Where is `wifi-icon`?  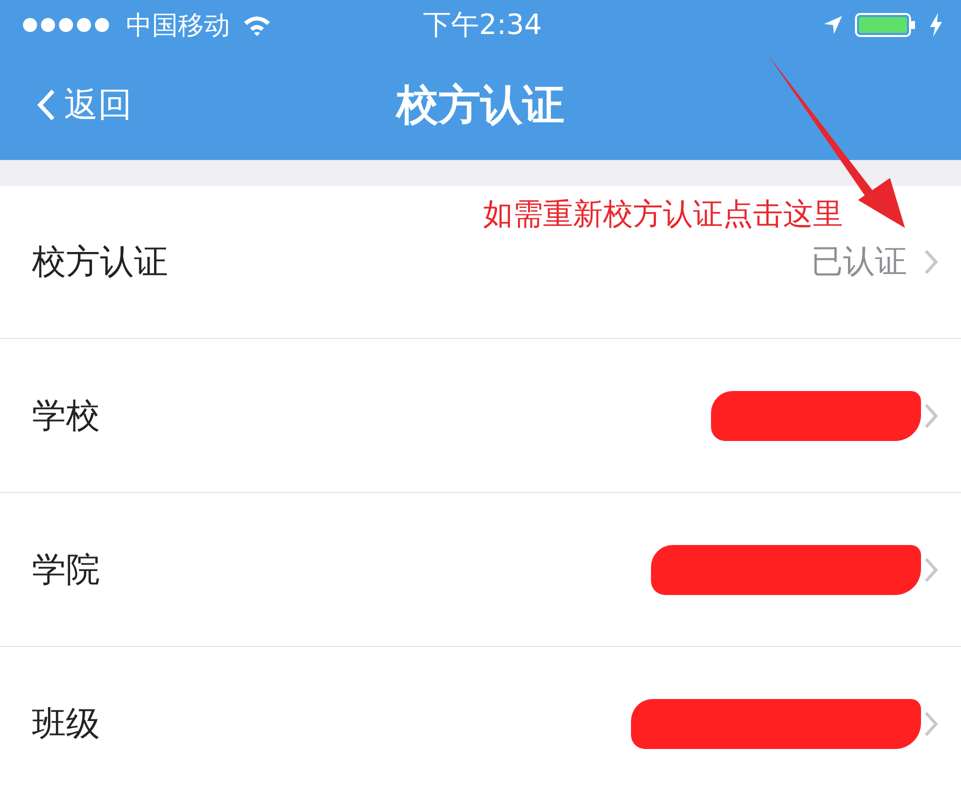 wifi-icon is located at coordinates (257, 25).